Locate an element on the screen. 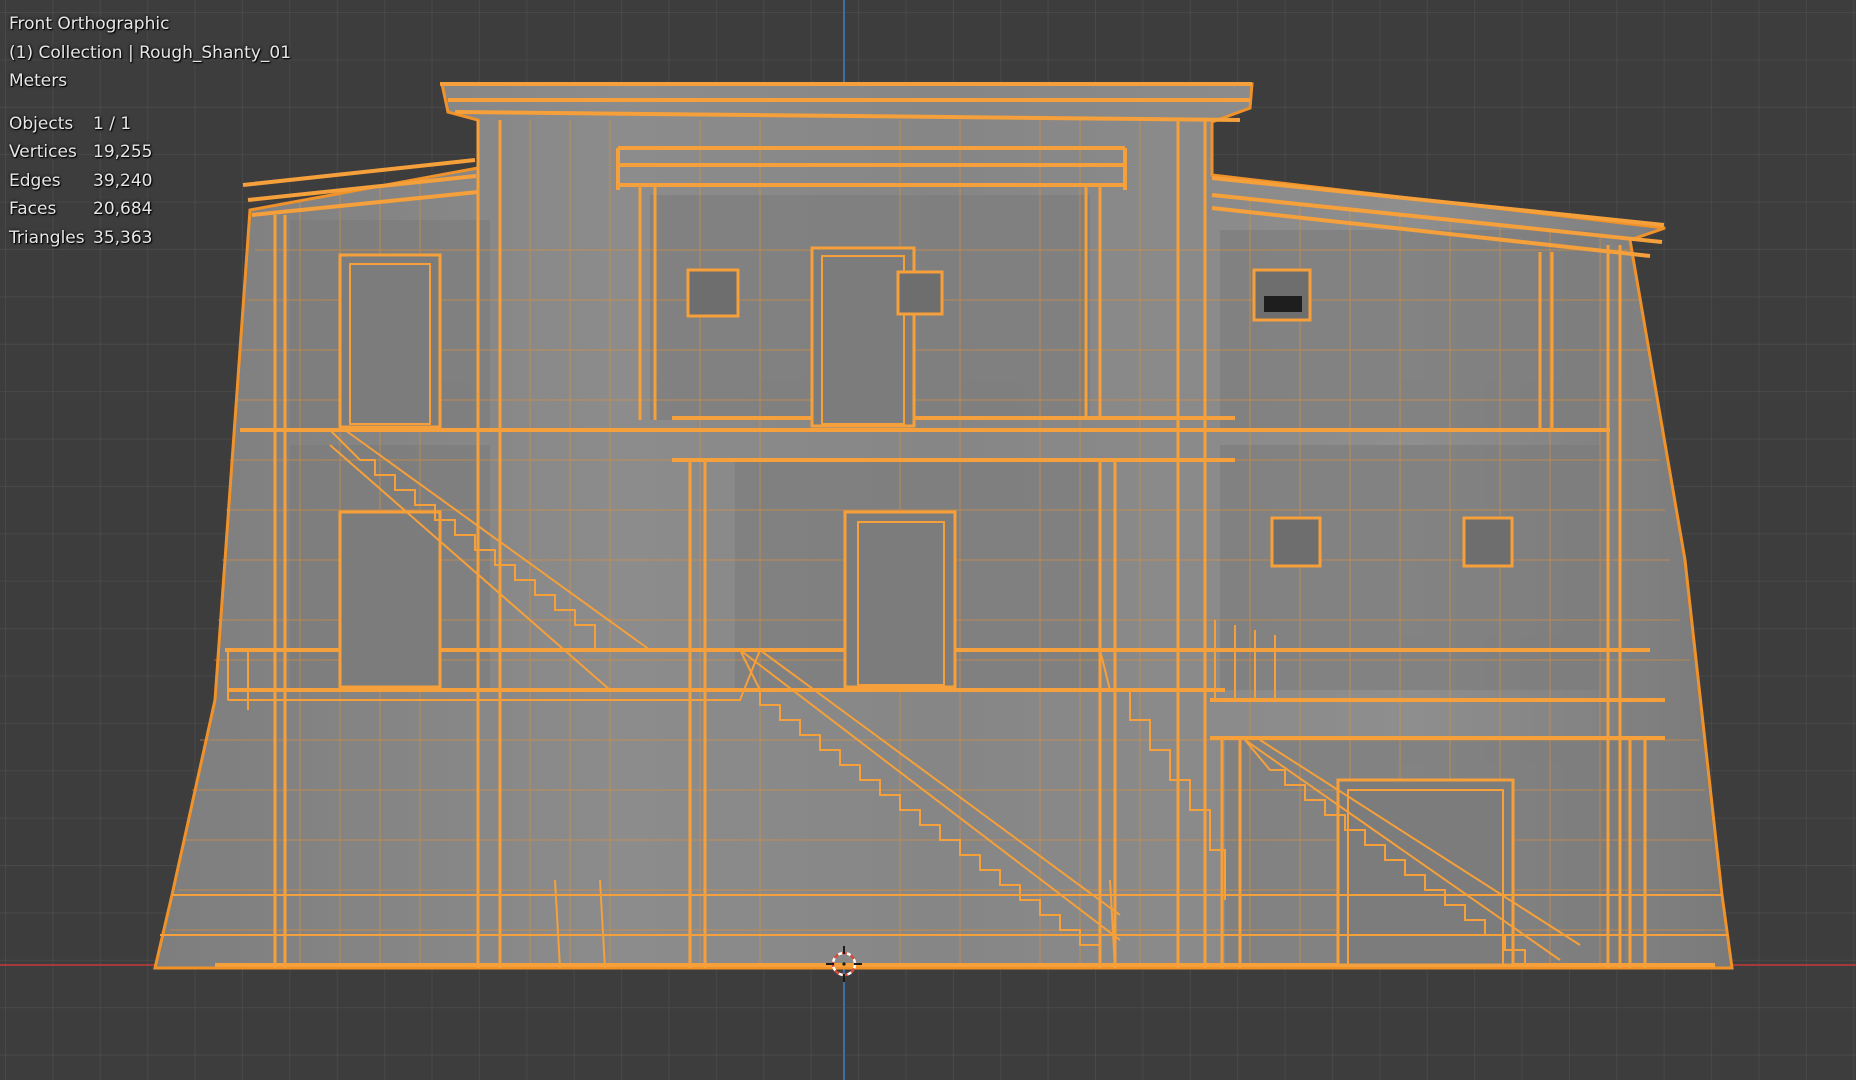 The width and height of the screenshot is (1856, 1080). stat-value-faces: 20,684 is located at coordinates (123, 209).